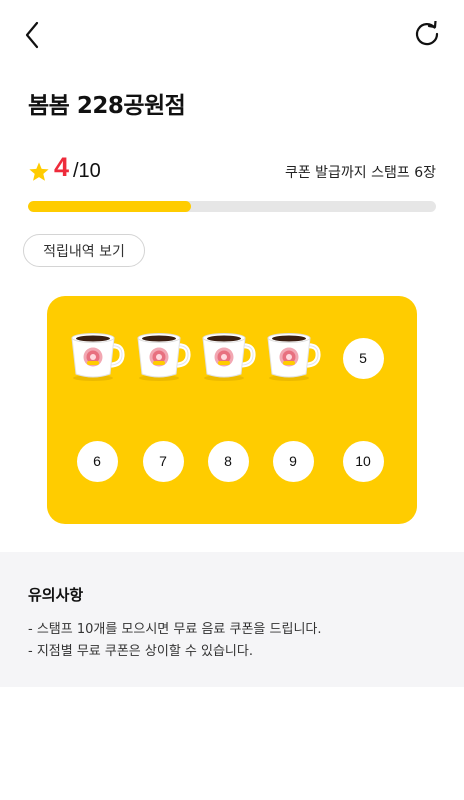 The image size is (464, 800). I want to click on stamp-count-current: 4, so click(62, 167).